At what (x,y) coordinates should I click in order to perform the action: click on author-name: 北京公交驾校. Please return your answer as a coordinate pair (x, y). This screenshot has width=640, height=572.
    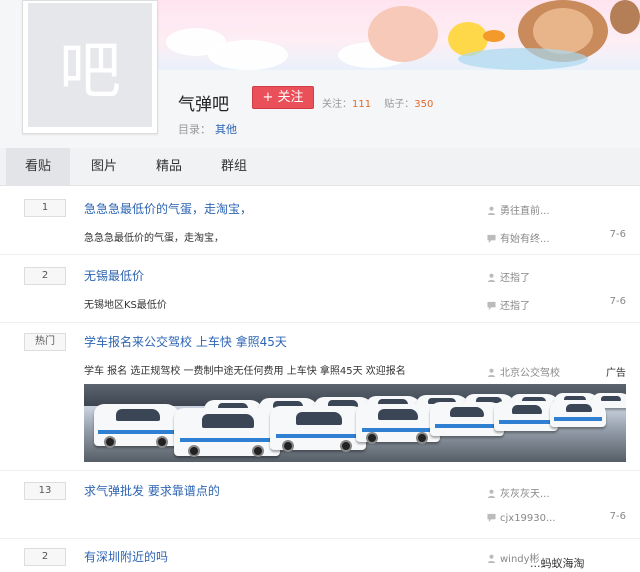
    Looking at the image, I should click on (530, 373).